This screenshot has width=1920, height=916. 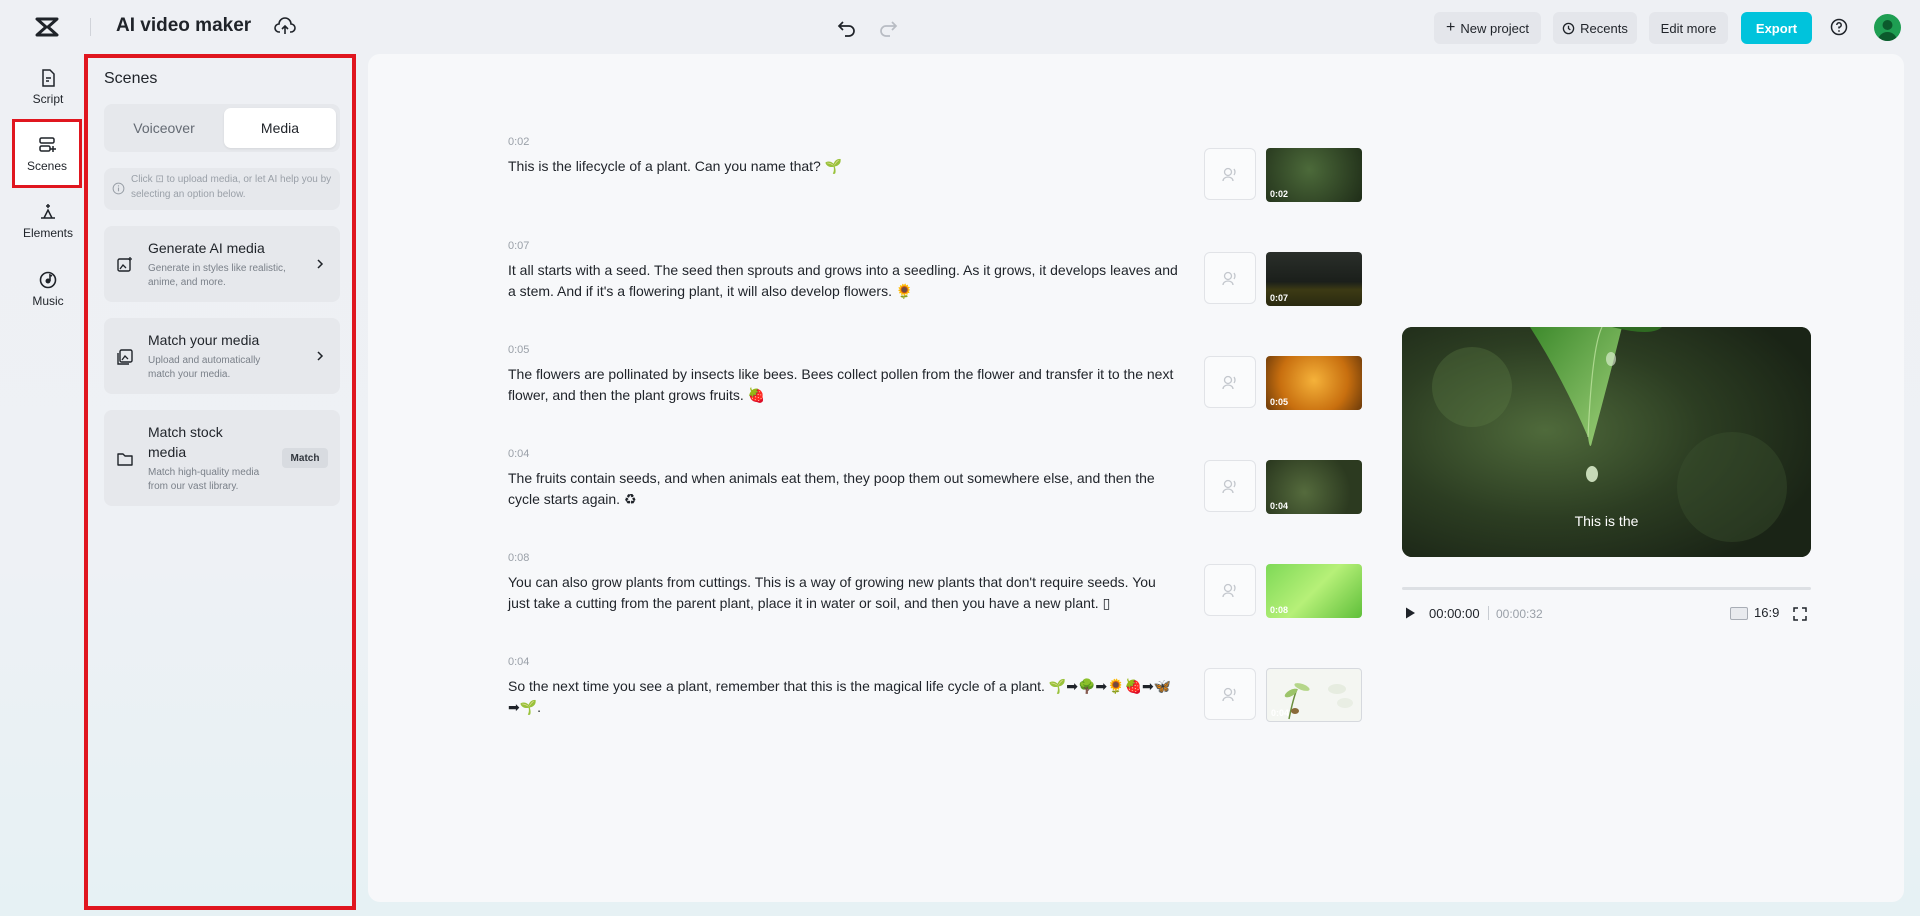 I want to click on fullscreen-icon, so click(x=1800, y=614).